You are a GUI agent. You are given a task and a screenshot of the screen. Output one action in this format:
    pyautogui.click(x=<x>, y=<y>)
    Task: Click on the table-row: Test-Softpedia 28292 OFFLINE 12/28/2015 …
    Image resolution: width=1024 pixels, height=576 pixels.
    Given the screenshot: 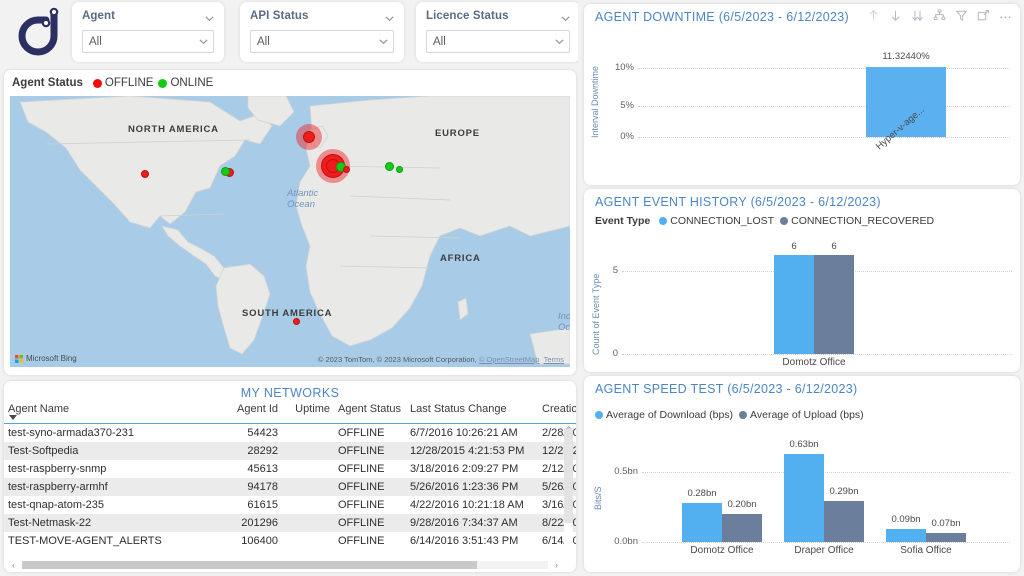 What is the action you would take?
    pyautogui.click(x=290, y=451)
    